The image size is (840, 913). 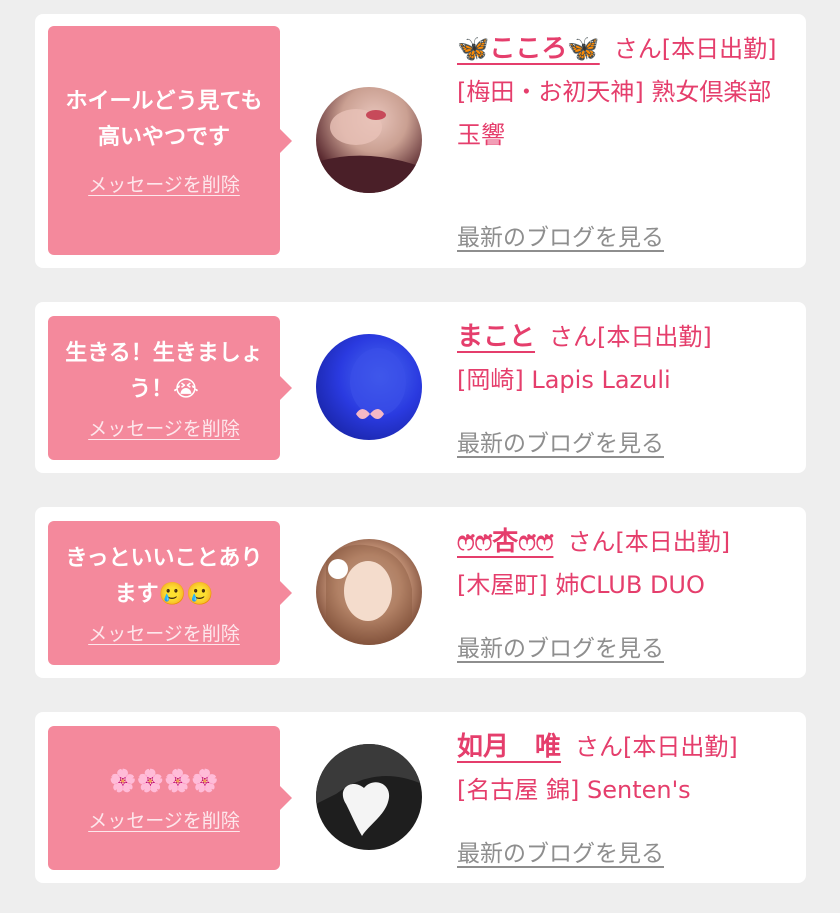 What do you see at coordinates (164, 781) in the screenshot?
I see `message-text: 🌸🌸🌸🌸` at bounding box center [164, 781].